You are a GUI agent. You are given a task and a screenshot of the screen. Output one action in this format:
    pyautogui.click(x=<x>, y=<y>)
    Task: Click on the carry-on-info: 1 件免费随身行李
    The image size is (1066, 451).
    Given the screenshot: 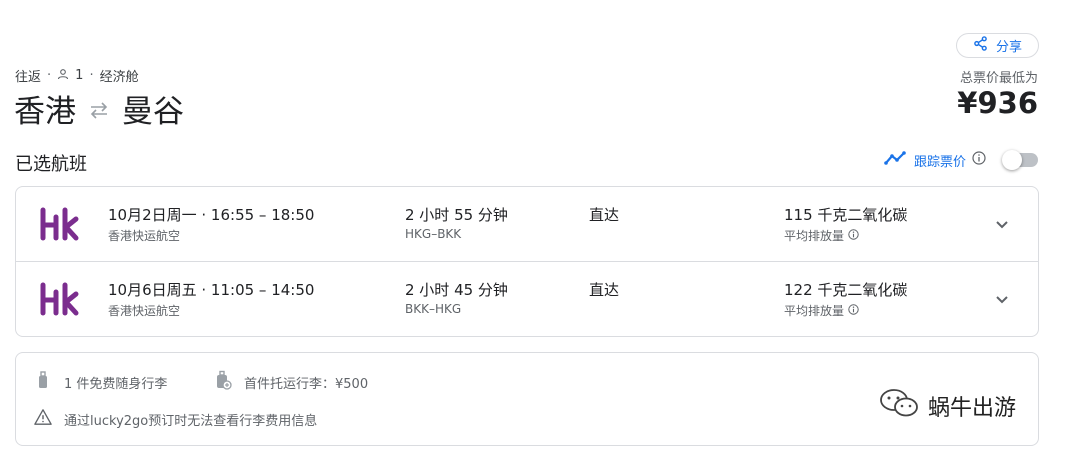 What is the action you would take?
    pyautogui.click(x=100, y=382)
    